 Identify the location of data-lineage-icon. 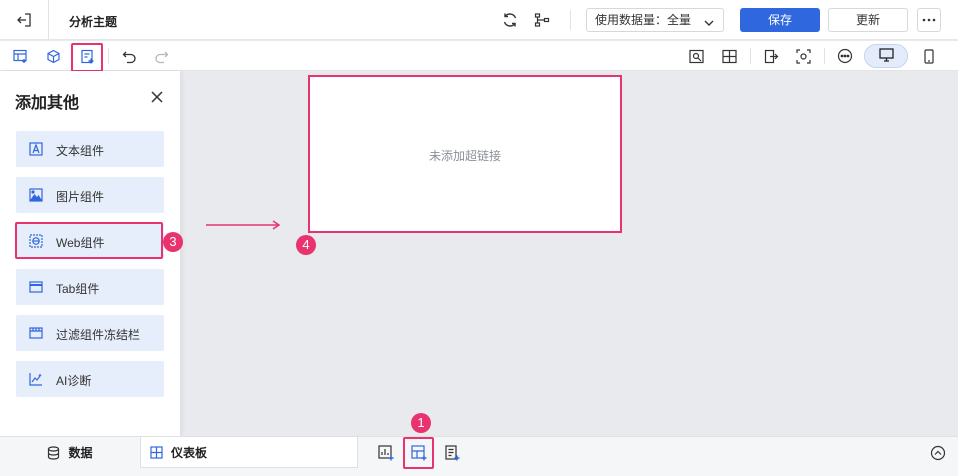
(542, 20).